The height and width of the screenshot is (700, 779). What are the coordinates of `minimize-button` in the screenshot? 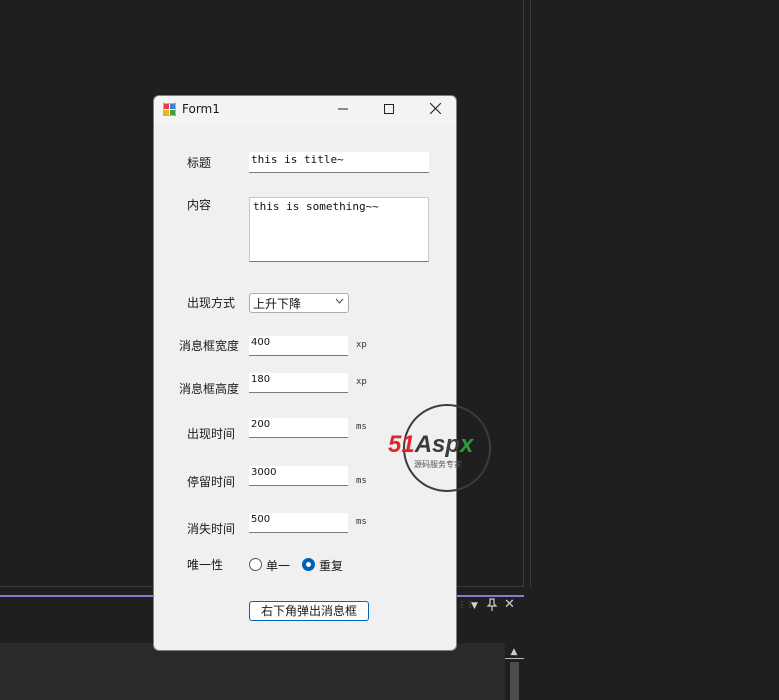 It's located at (343, 110).